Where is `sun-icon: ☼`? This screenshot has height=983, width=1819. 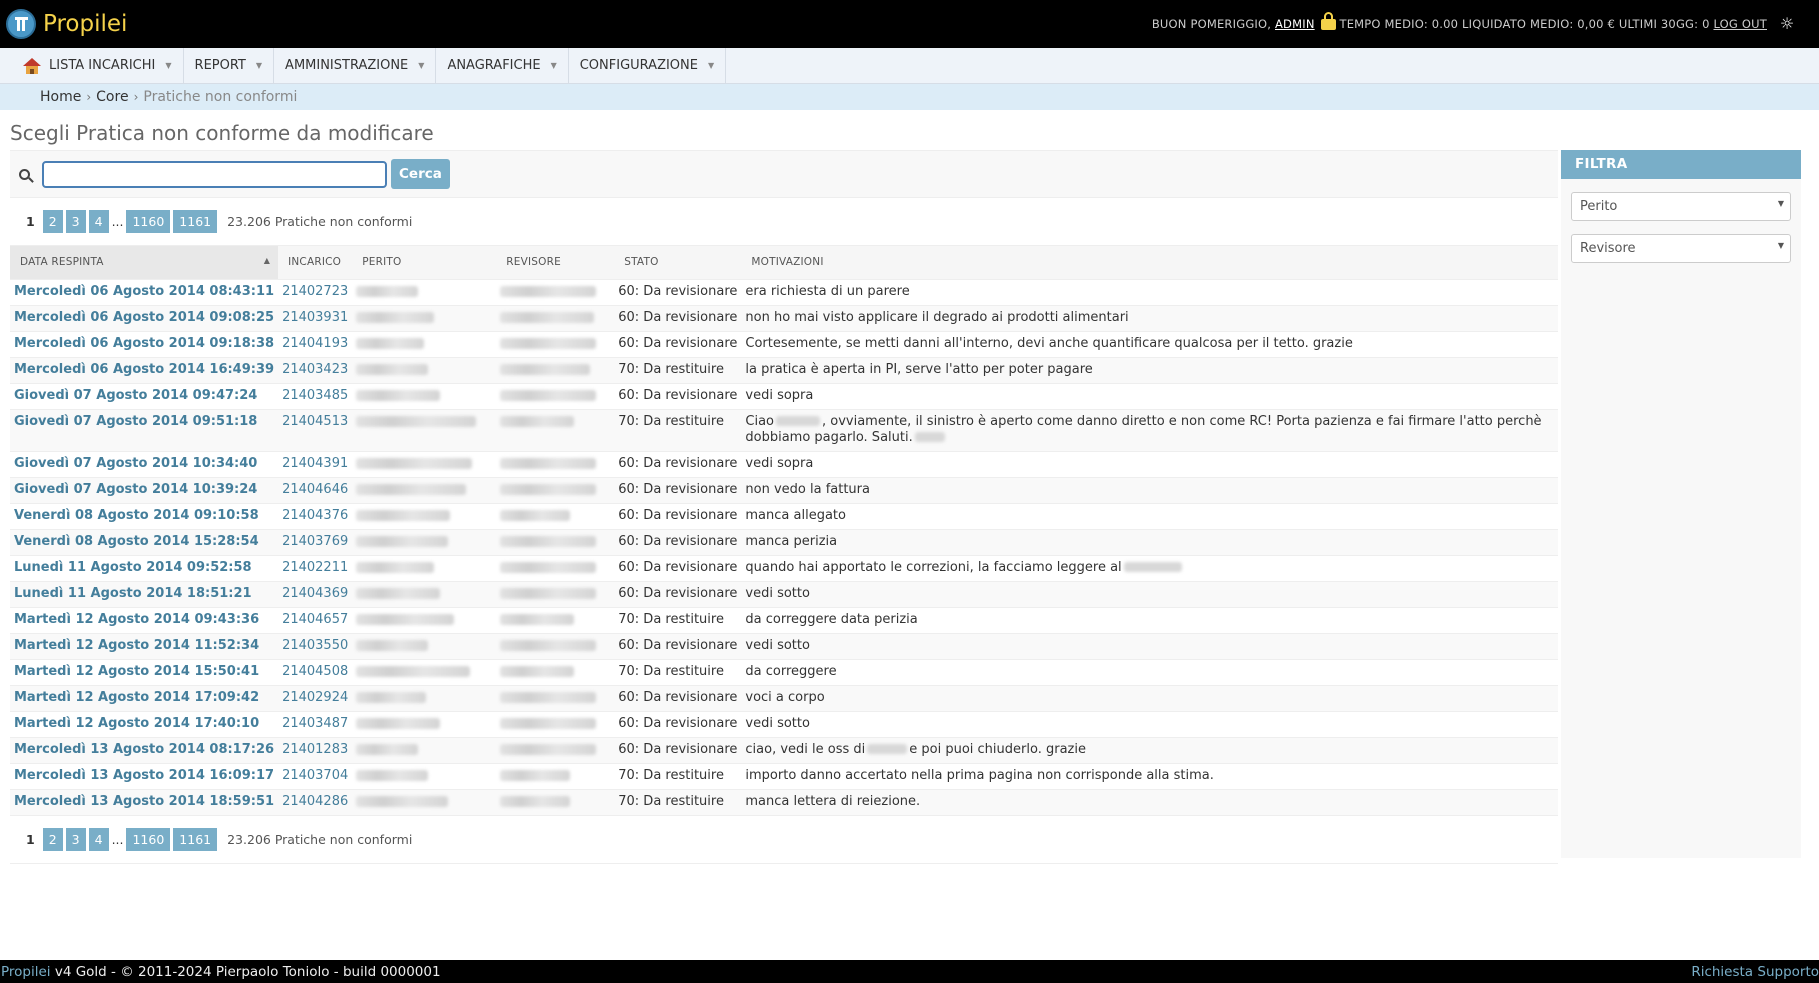
sun-icon: ☼ is located at coordinates (1787, 24).